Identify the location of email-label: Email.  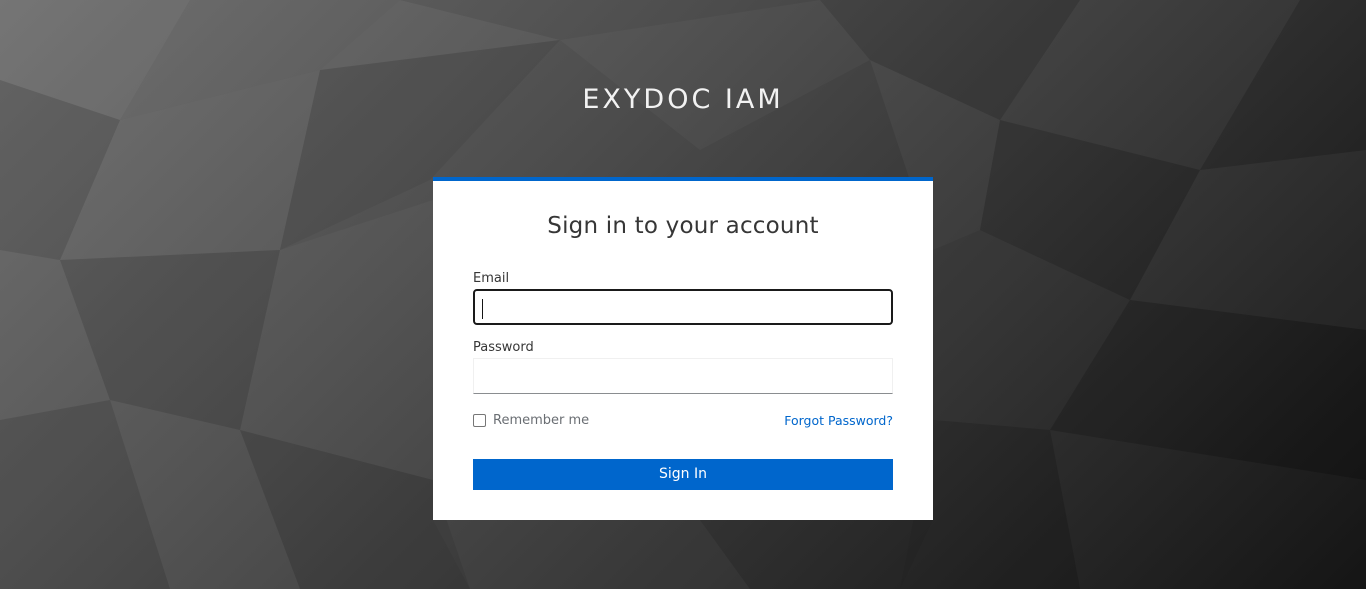
(491, 278).